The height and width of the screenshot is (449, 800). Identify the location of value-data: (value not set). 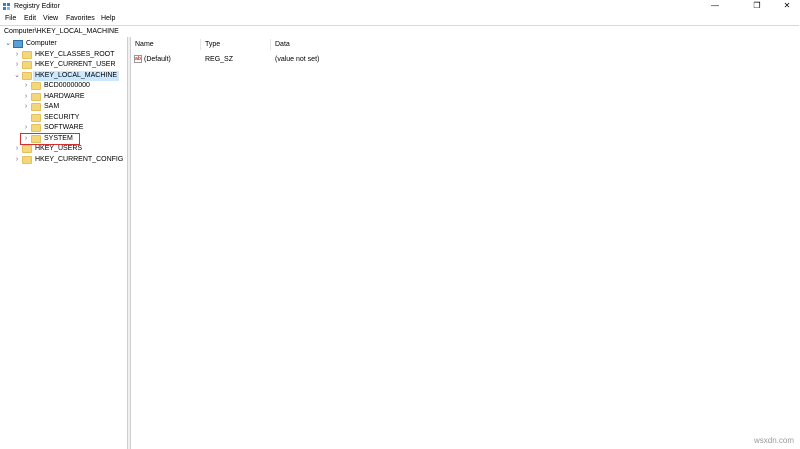
(297, 59).